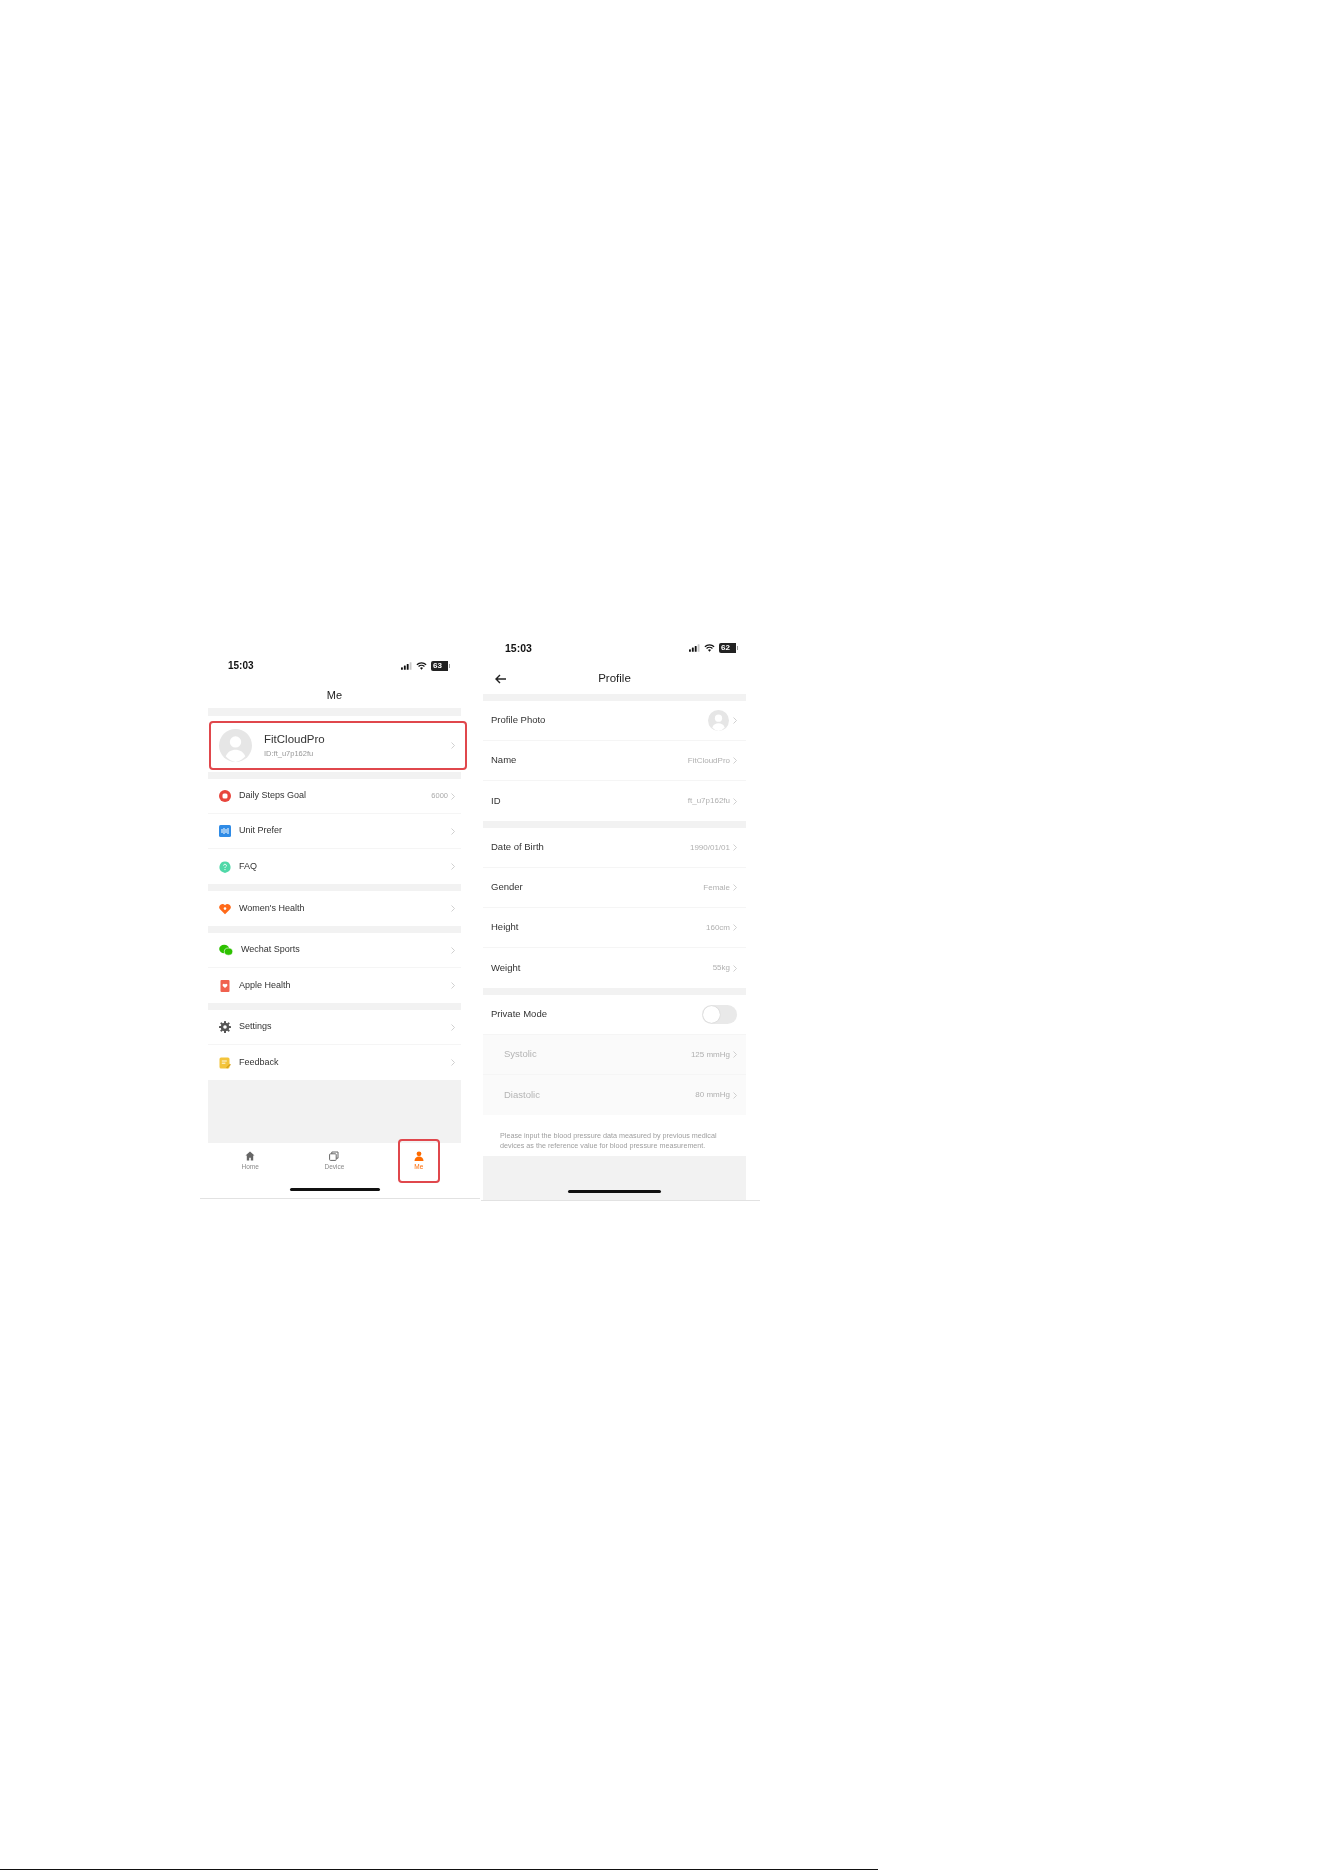  What do you see at coordinates (614, 848) in the screenshot?
I see `profile-row: Date of Birth 1990/01/01` at bounding box center [614, 848].